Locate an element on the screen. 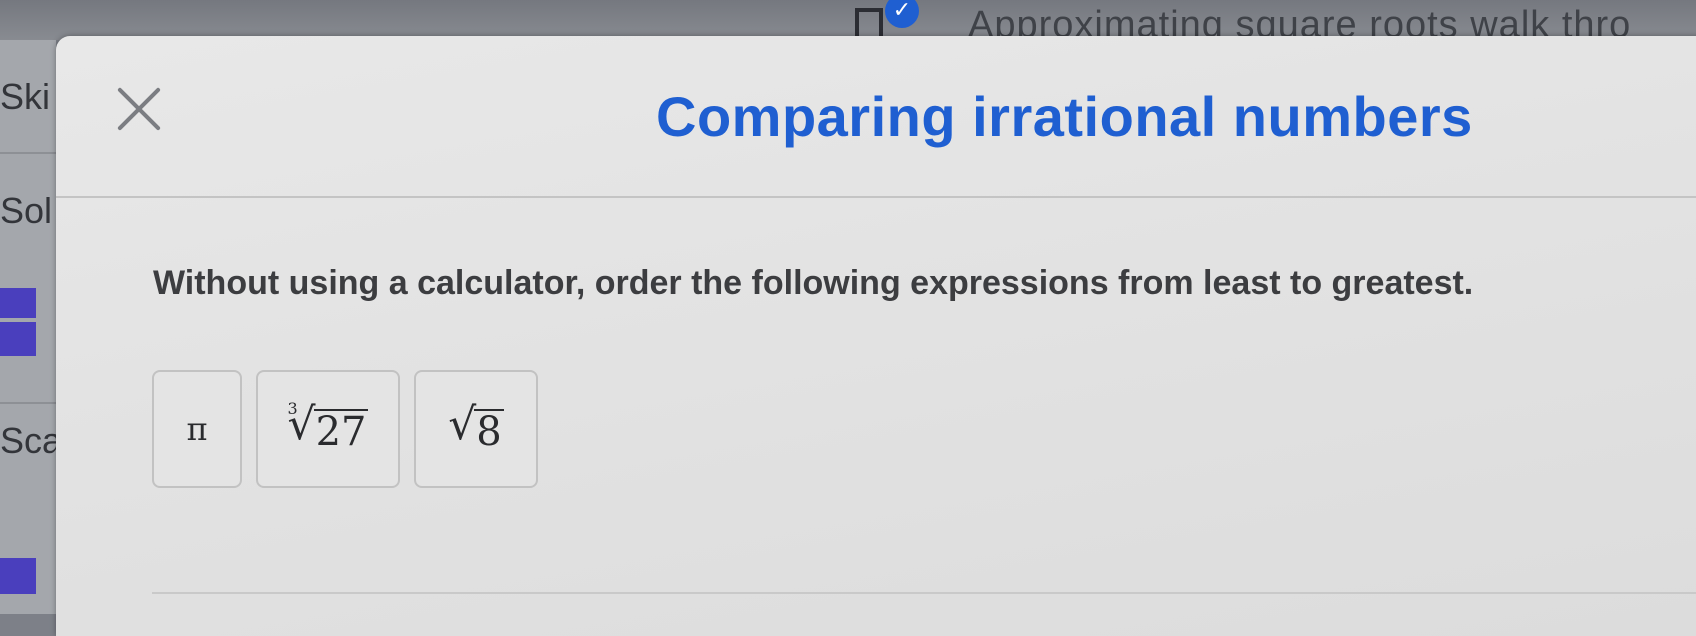 This screenshot has width=1696, height=636. radicand: 8 is located at coordinates (489, 432).